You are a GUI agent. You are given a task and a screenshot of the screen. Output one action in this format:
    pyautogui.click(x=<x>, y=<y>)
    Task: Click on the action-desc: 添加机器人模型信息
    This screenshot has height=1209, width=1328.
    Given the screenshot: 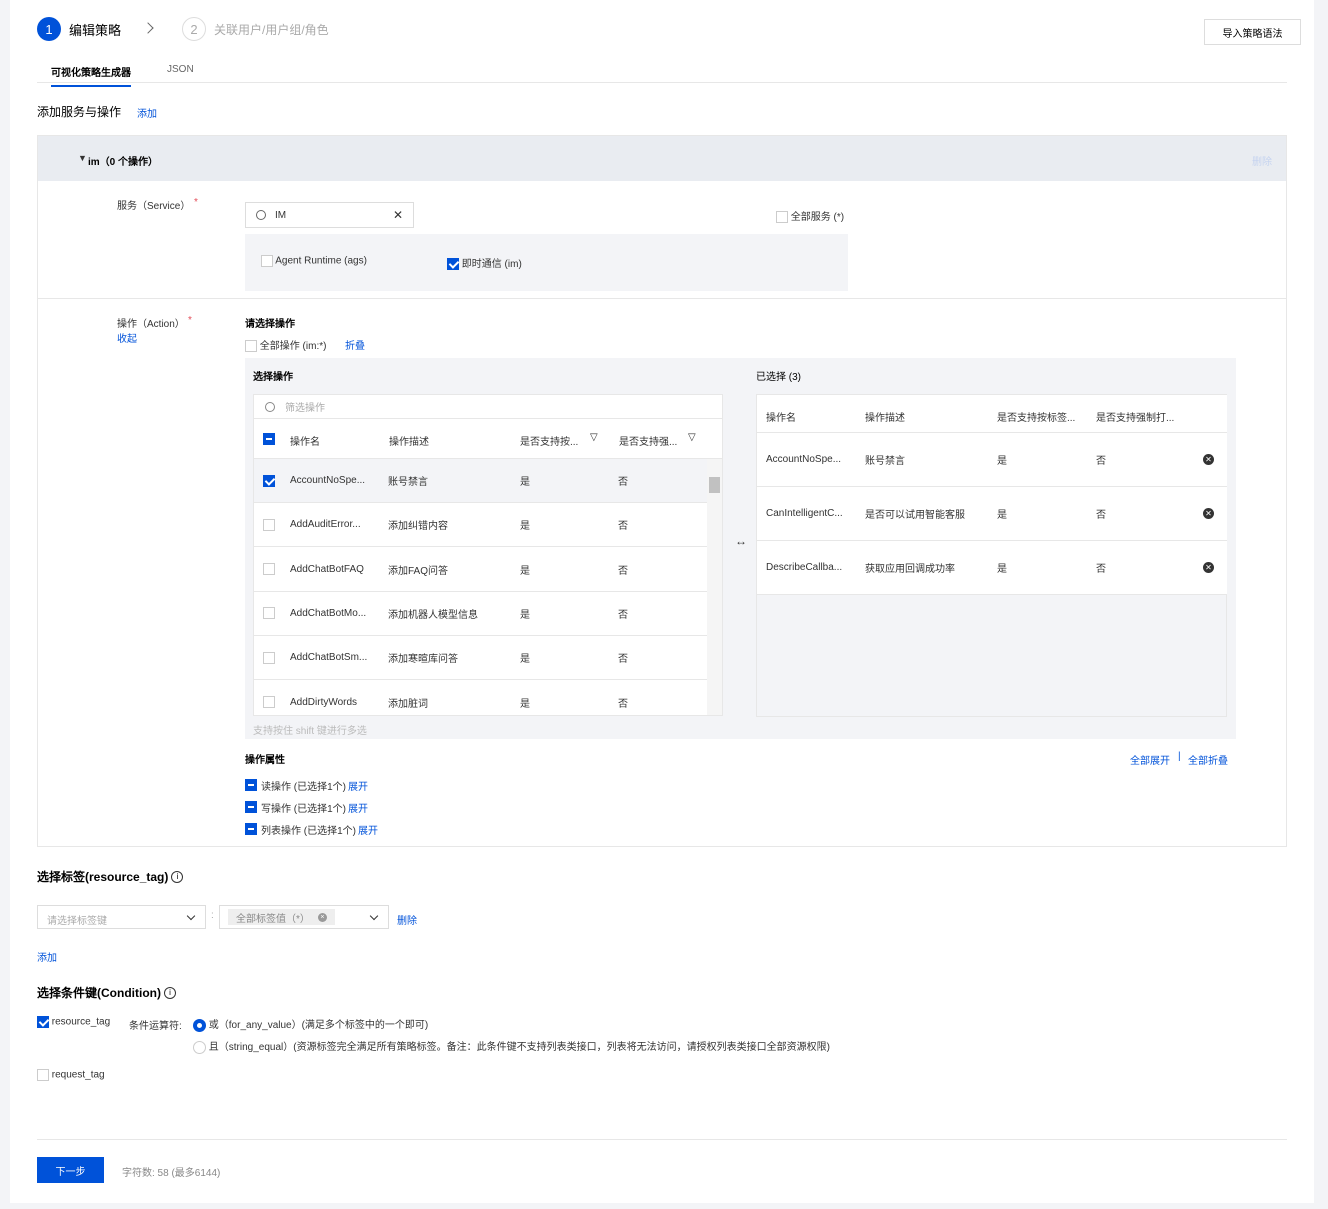 What is the action you would take?
    pyautogui.click(x=433, y=615)
    